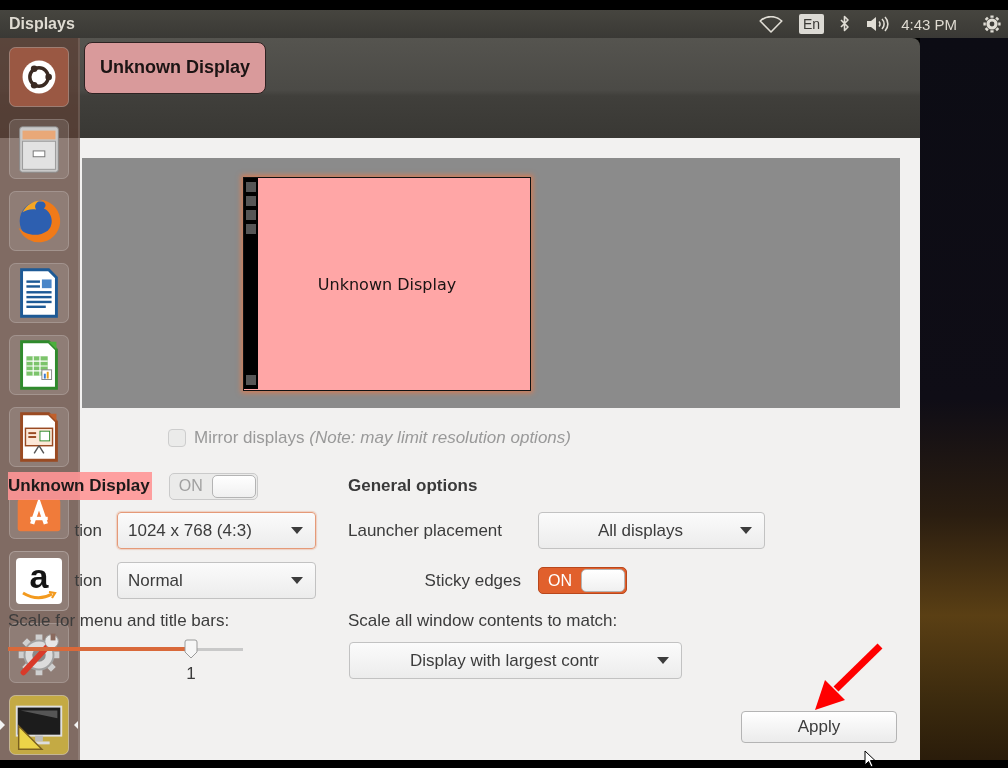 The height and width of the screenshot is (768, 1008). I want to click on apply-button: Apply, so click(819, 727).